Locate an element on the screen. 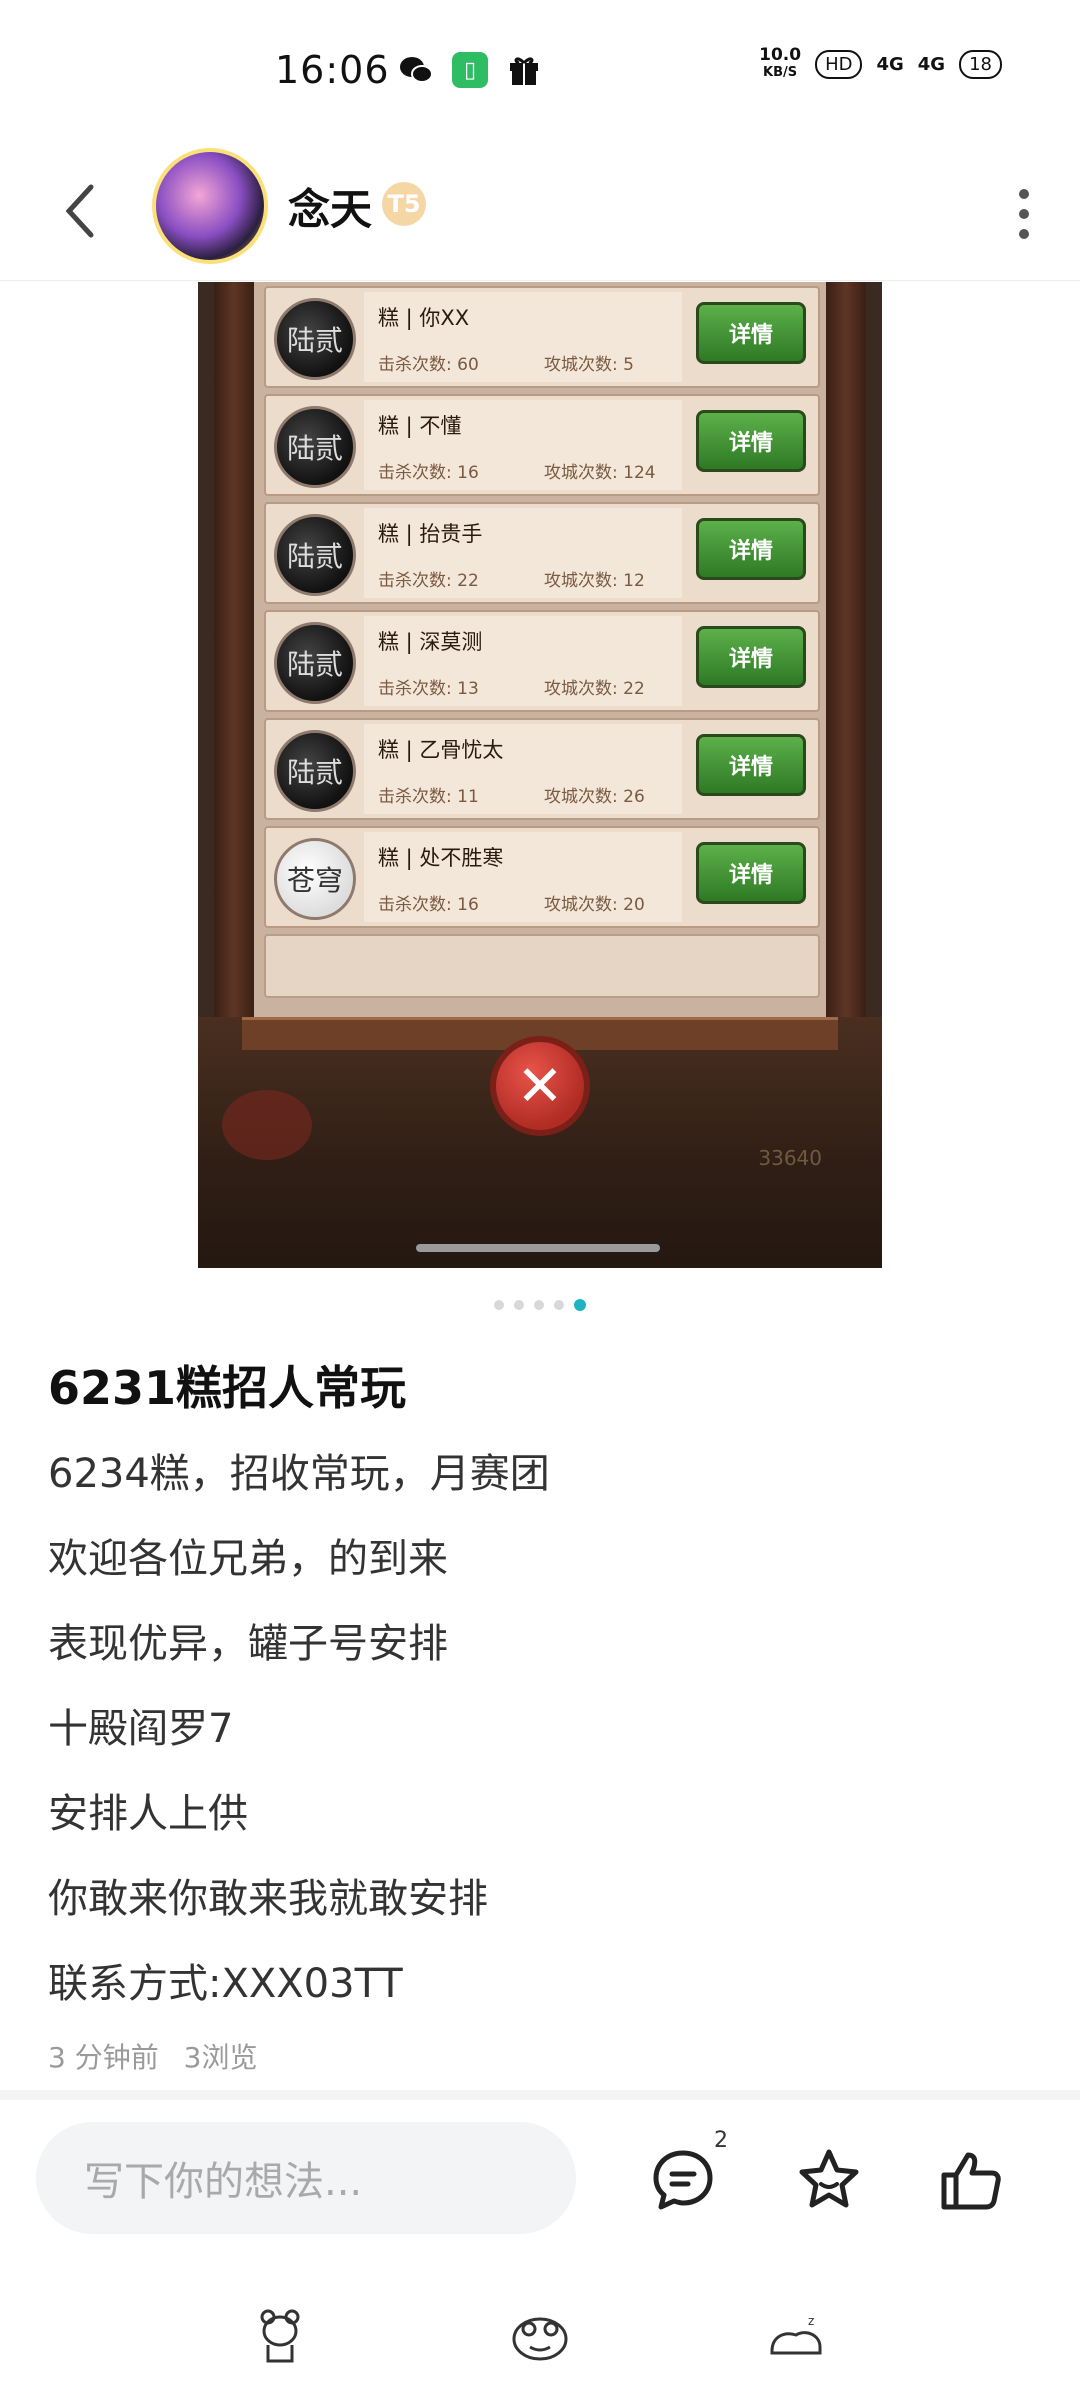  favorite-button is located at coordinates (829, 2180).